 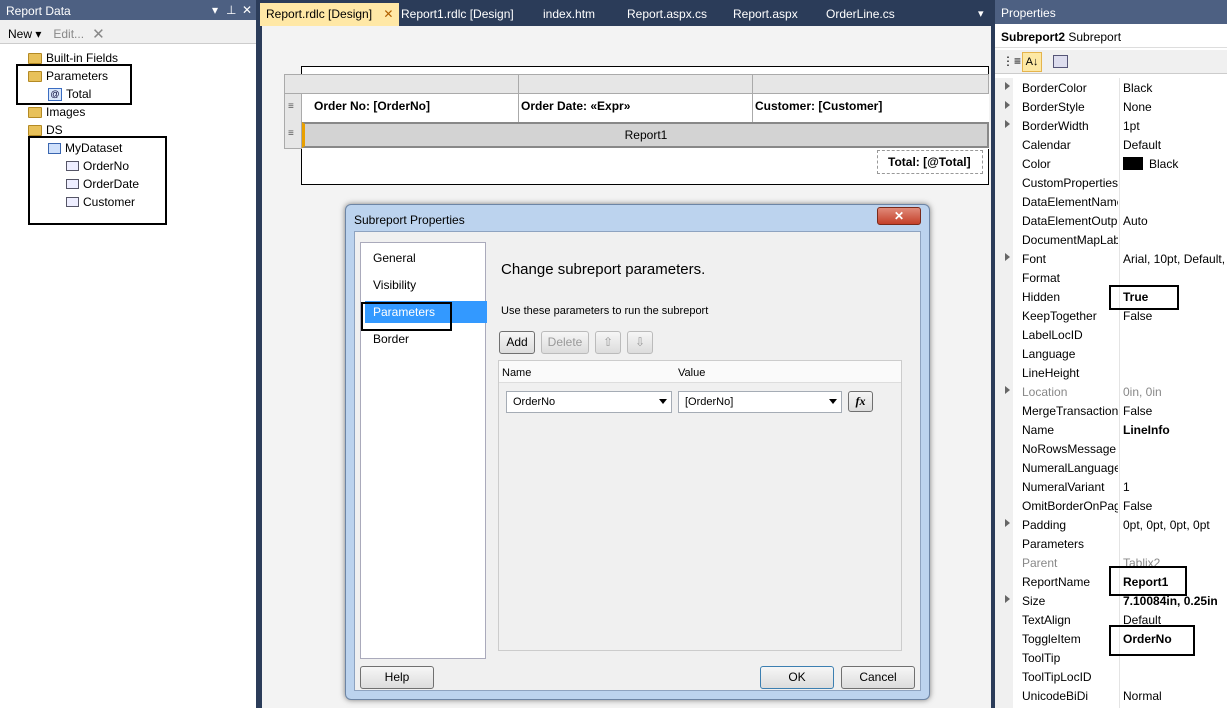 I want to click on object-selector: Subreport2 Subreport, so click(x=1111, y=37).